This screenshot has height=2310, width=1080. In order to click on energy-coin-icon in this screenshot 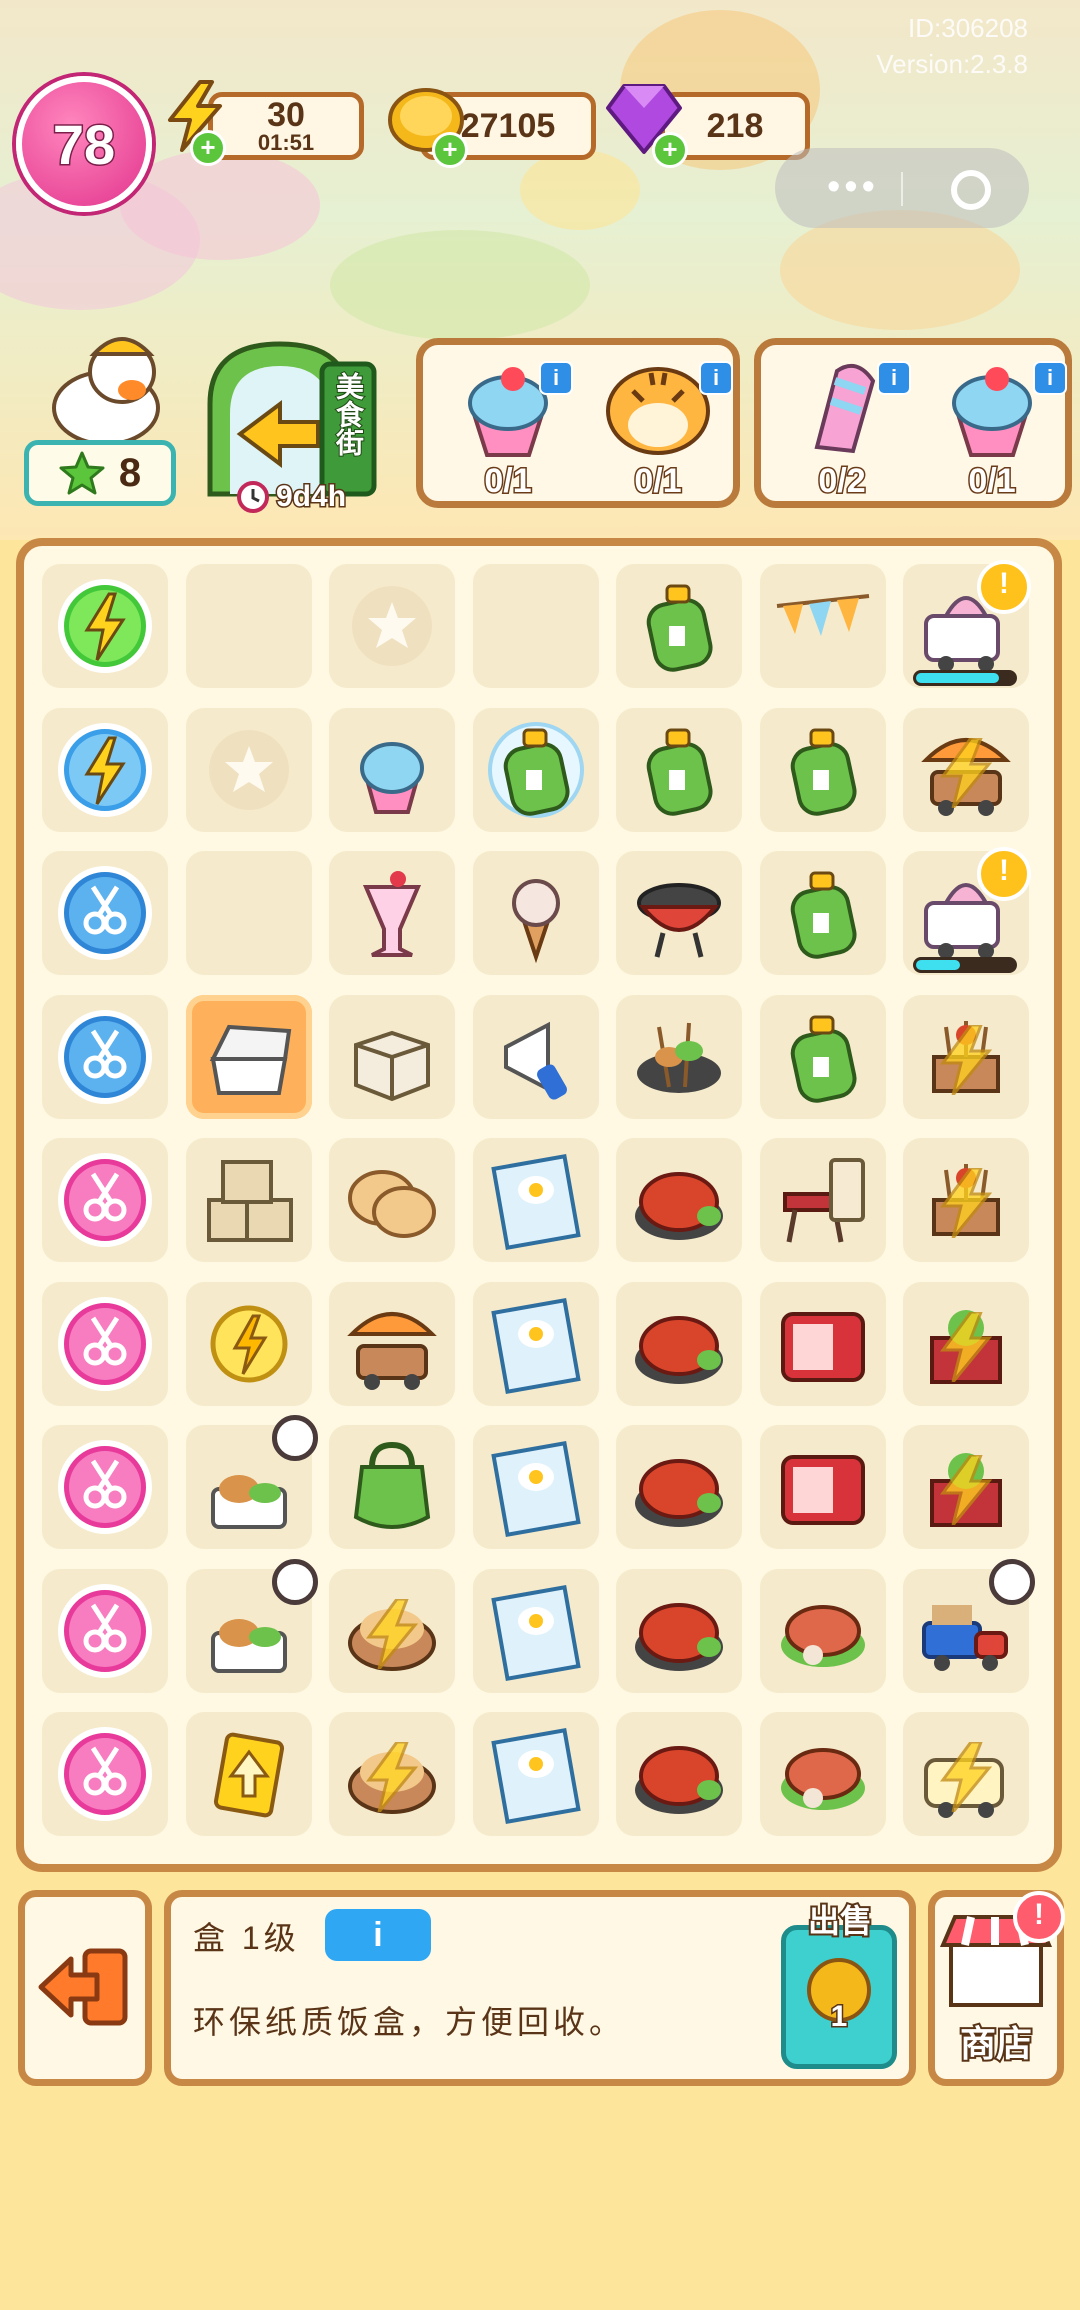, I will do `click(249, 1344)`.